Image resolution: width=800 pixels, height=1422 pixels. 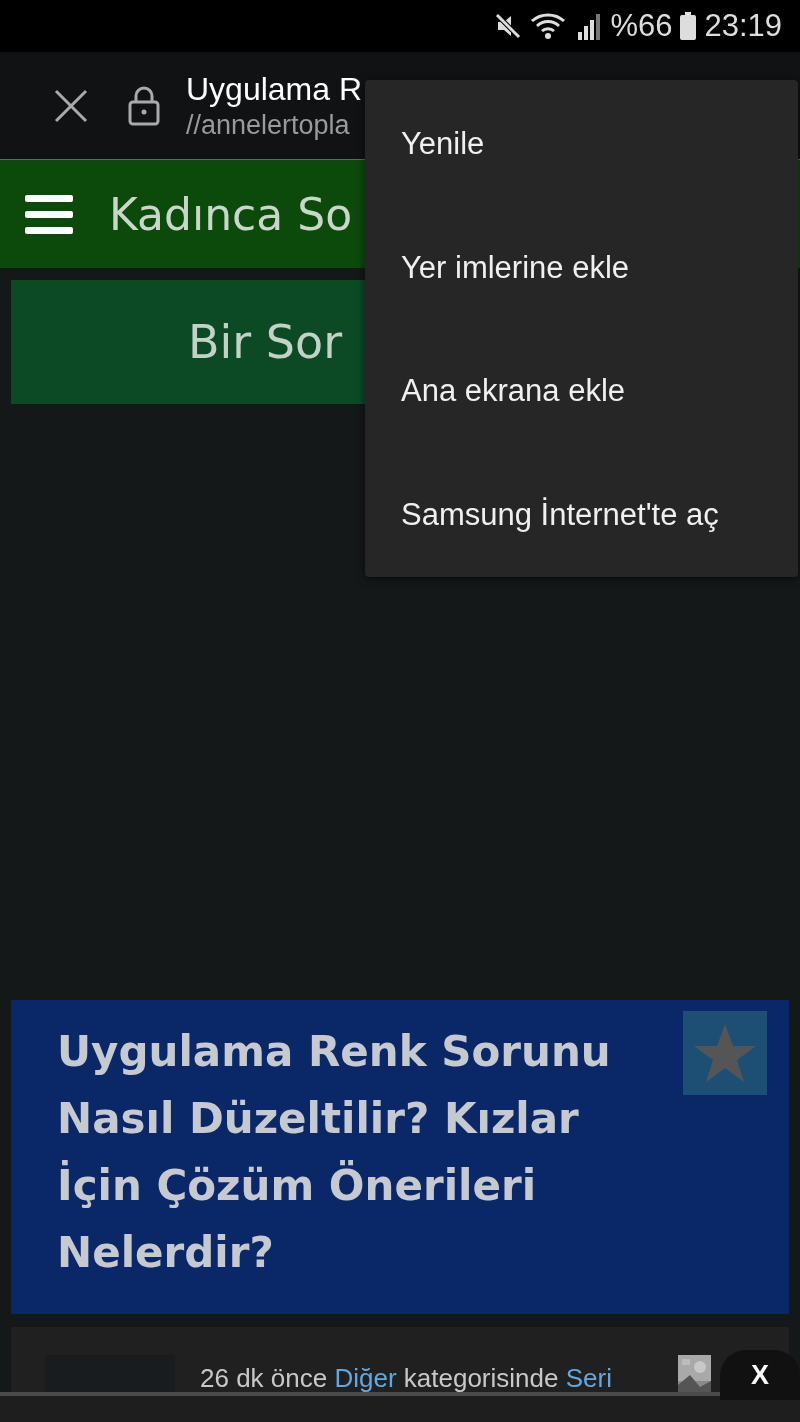 What do you see at coordinates (231, 214) in the screenshot?
I see `site-title: Kadınca So` at bounding box center [231, 214].